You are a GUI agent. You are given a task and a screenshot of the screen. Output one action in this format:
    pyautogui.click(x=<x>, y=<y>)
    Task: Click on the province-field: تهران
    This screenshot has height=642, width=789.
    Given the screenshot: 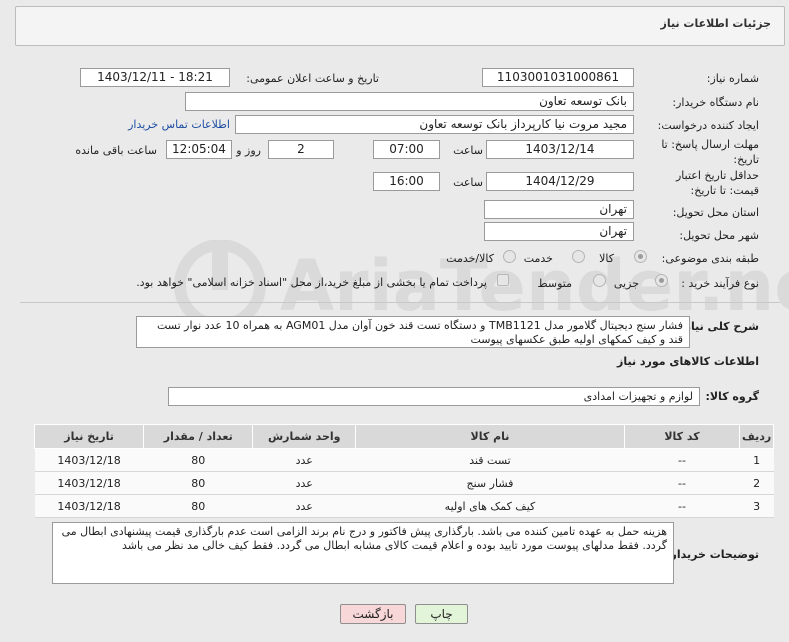 What is the action you would take?
    pyautogui.click(x=559, y=209)
    